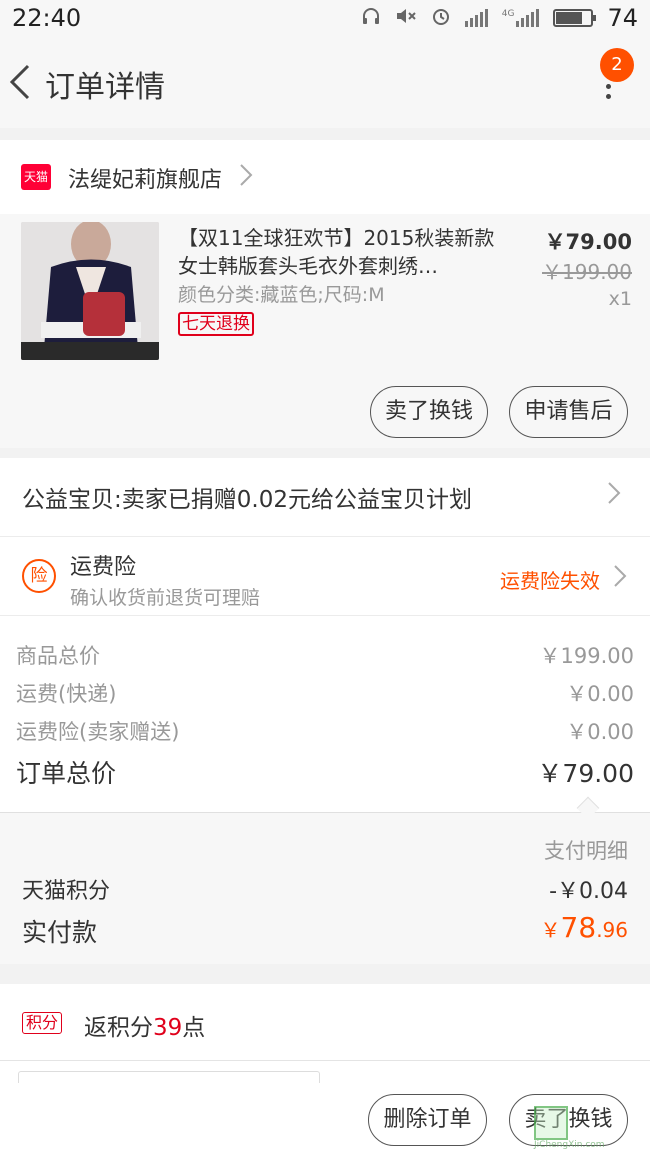 This screenshot has width=650, height=1155. I want to click on order-total-label: 订单总价, so click(66, 773).